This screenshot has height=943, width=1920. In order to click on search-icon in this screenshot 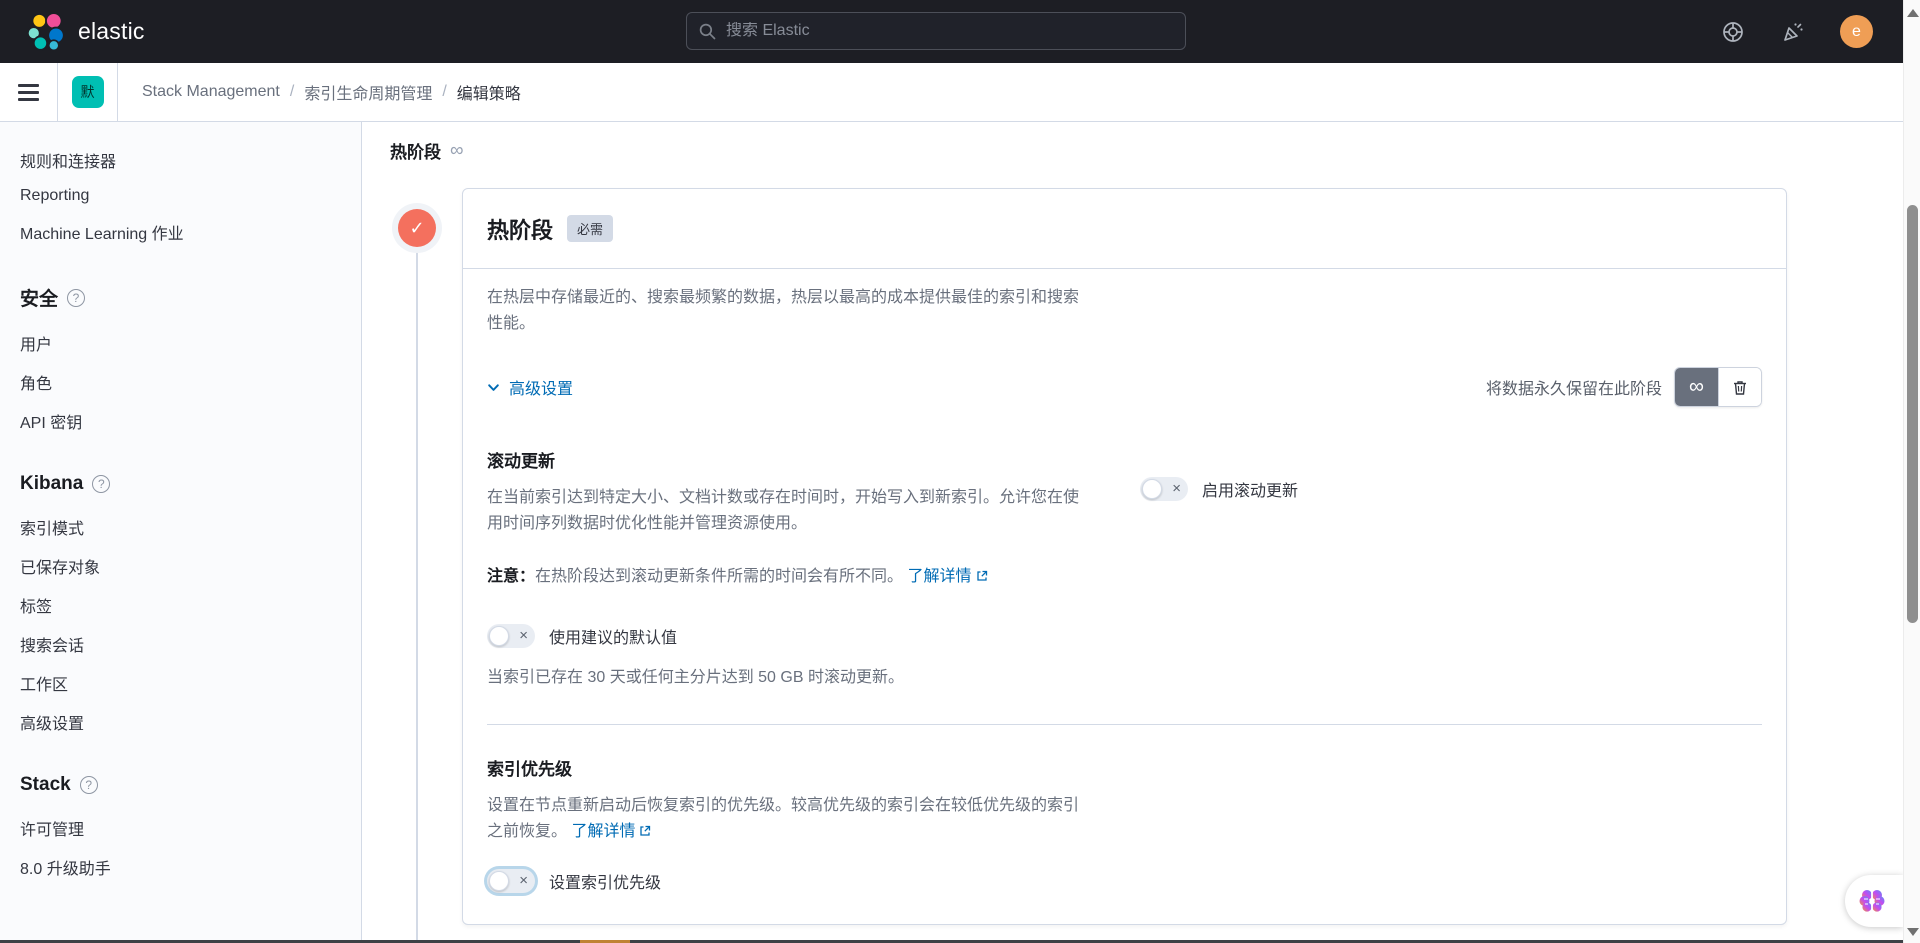, I will do `click(707, 31)`.